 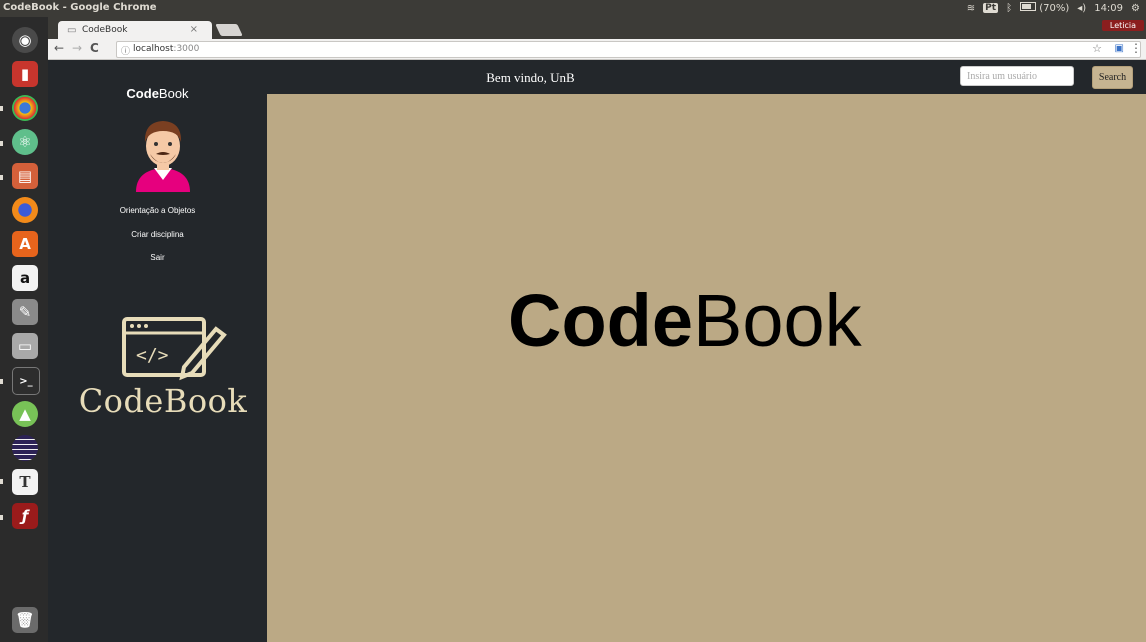 I want to click on ubuntu-dash-icon: ◉, so click(x=25, y=40).